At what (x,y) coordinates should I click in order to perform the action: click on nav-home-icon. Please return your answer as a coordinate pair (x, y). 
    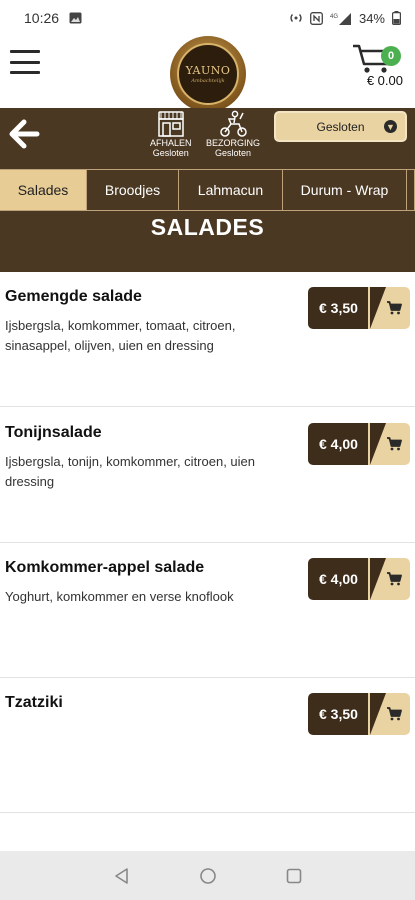
    Looking at the image, I should click on (208, 876).